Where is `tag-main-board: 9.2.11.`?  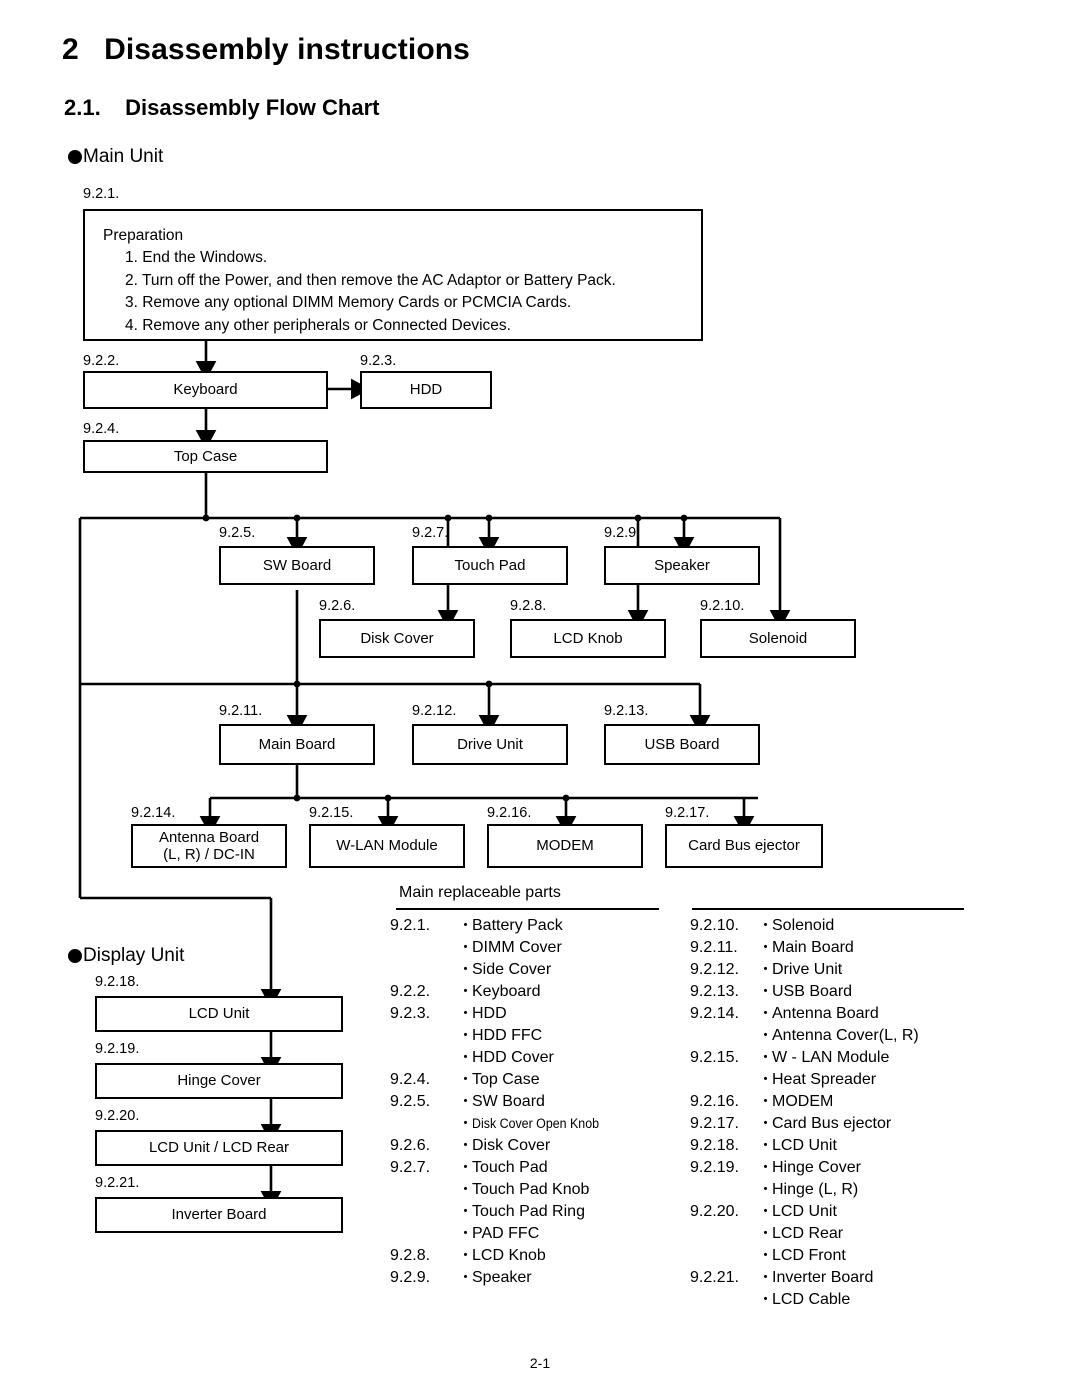 tag-main-board: 9.2.11. is located at coordinates (241, 711).